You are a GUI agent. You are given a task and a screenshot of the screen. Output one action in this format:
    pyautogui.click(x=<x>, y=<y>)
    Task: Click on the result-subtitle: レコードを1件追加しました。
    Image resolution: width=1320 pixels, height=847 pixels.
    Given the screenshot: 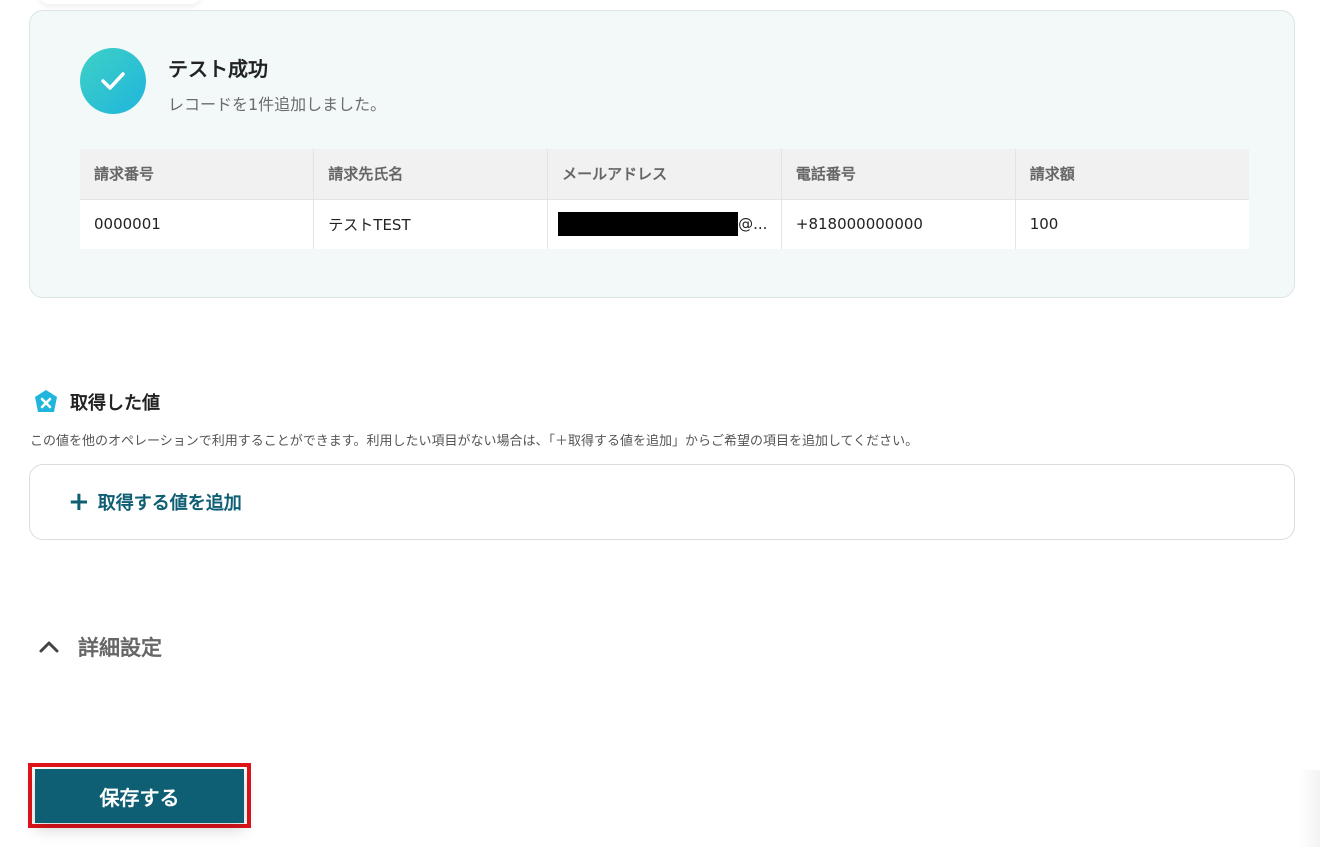 What is the action you would take?
    pyautogui.click(x=277, y=104)
    